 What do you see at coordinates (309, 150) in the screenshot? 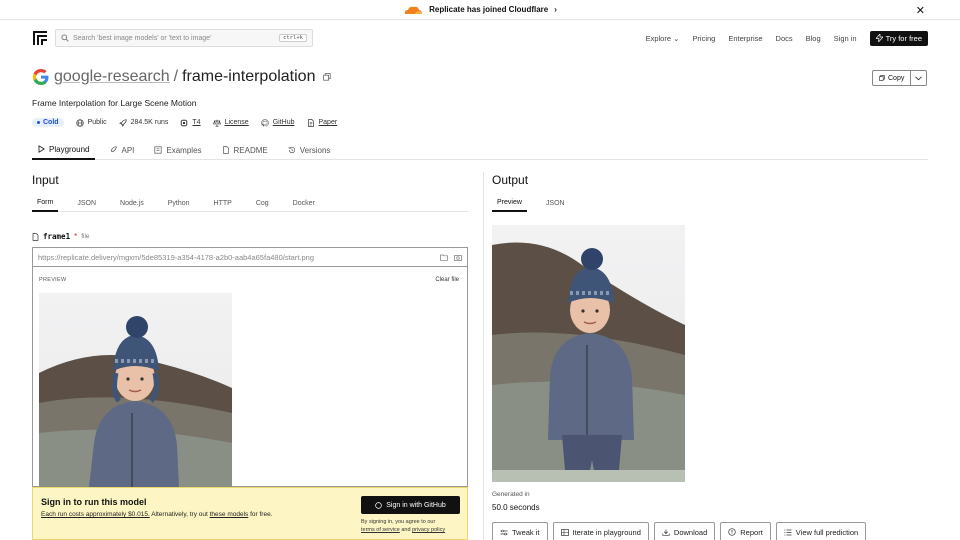
I see `tab-versions: Versions` at bounding box center [309, 150].